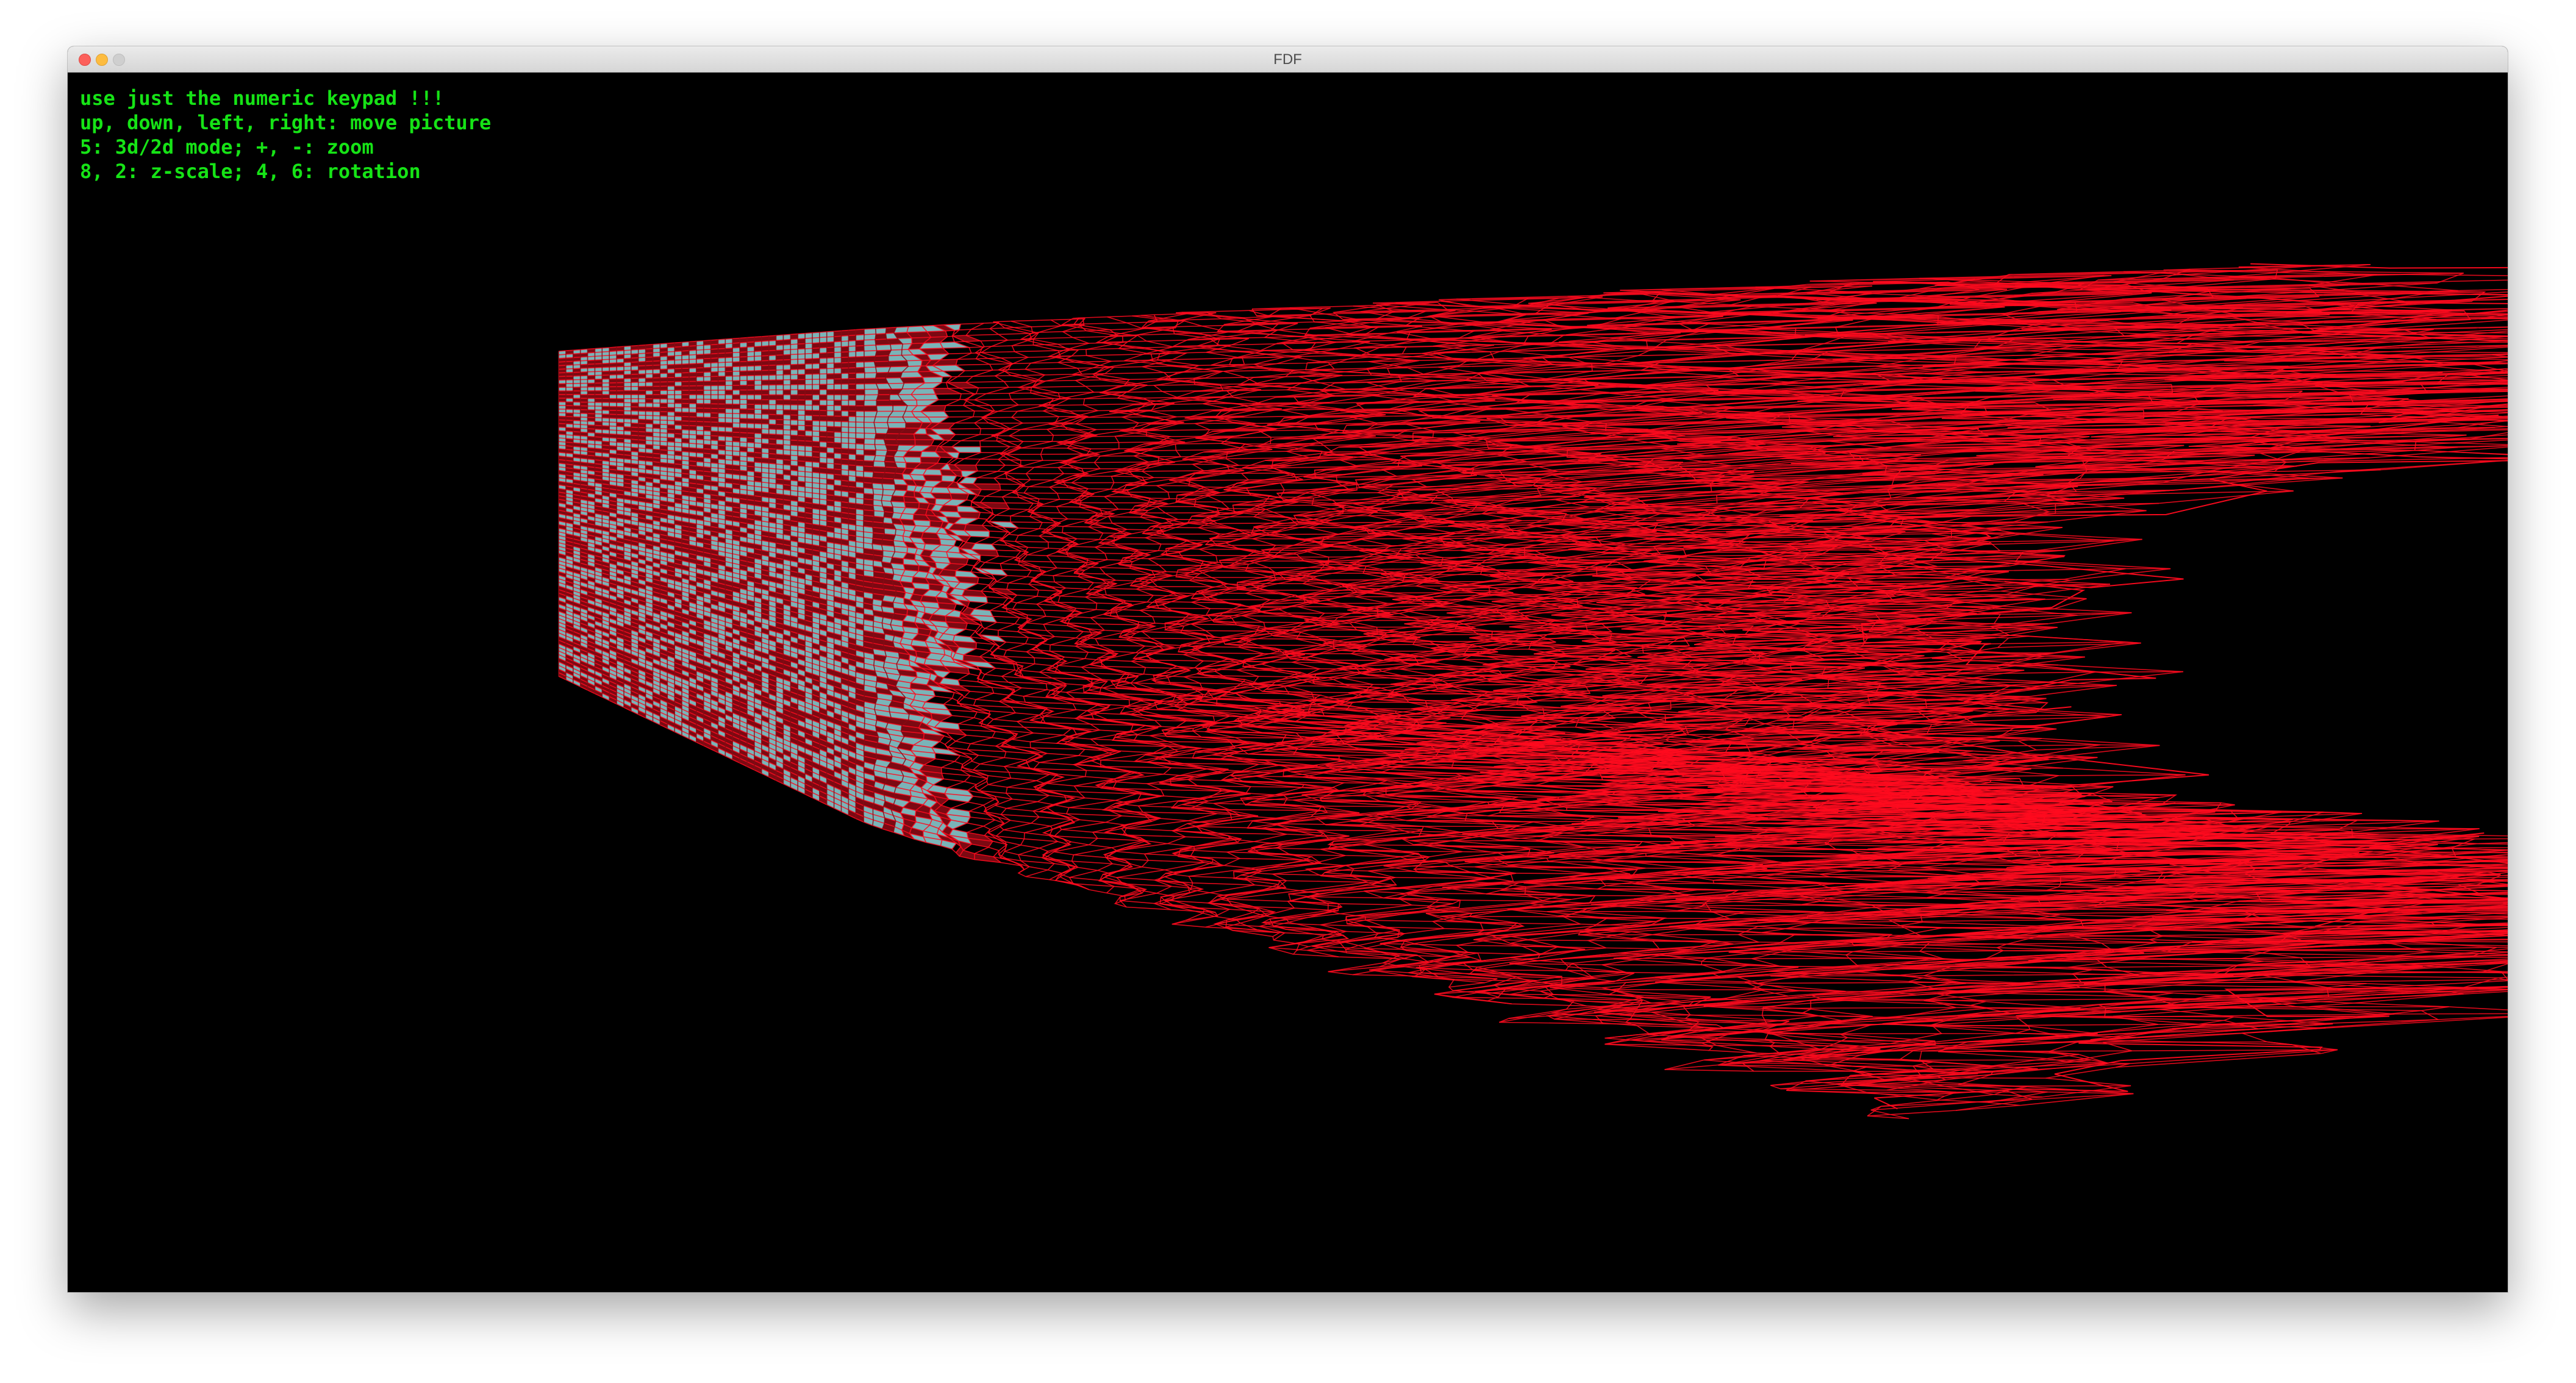 The height and width of the screenshot is (1383, 2576). What do you see at coordinates (250, 171) in the screenshot?
I see `help-line-scale-rotation: 8, 2: z-scale; 4, 6: rotation` at bounding box center [250, 171].